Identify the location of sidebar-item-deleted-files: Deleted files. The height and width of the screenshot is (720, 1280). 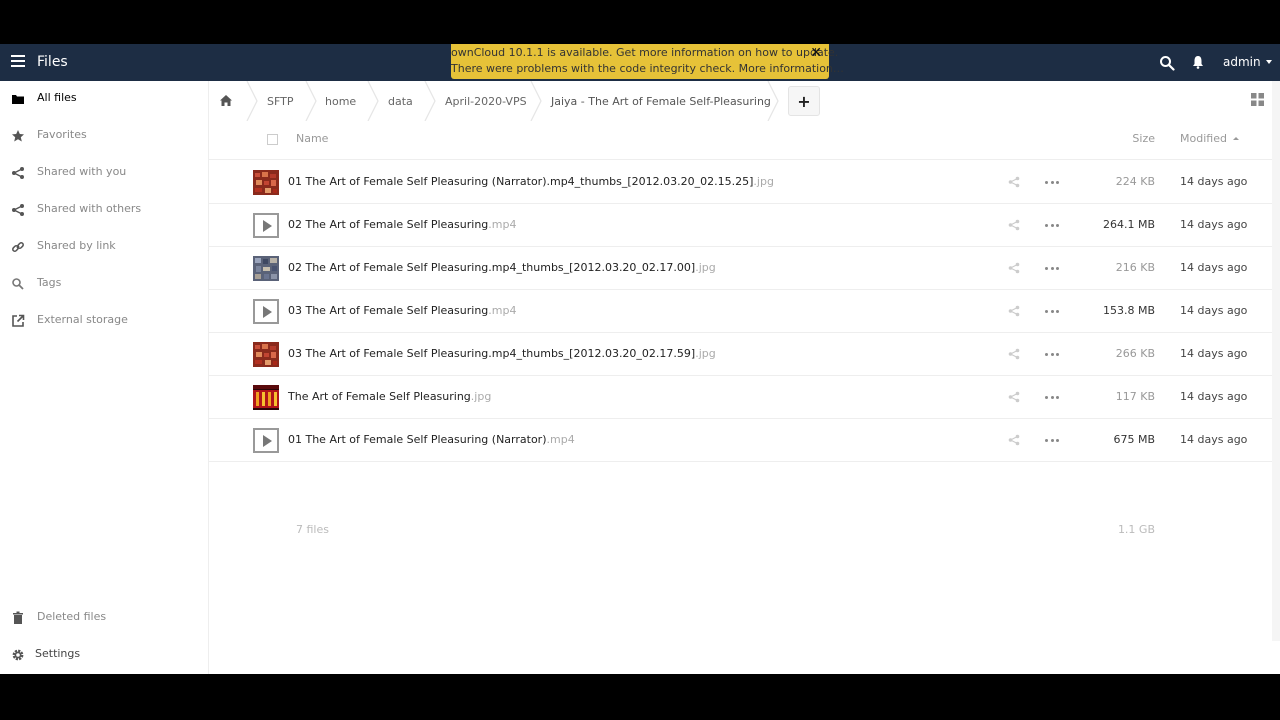
(104, 618).